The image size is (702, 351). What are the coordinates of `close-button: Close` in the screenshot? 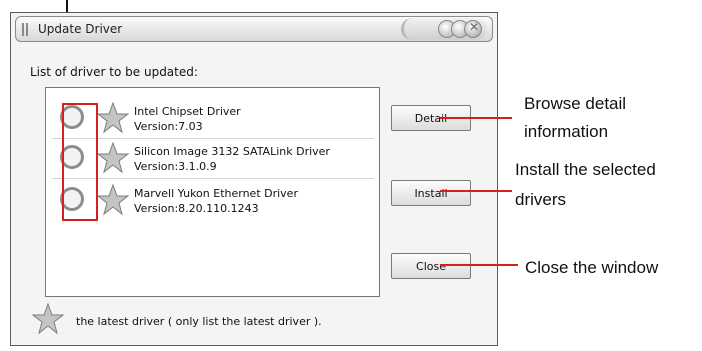 It's located at (431, 266).